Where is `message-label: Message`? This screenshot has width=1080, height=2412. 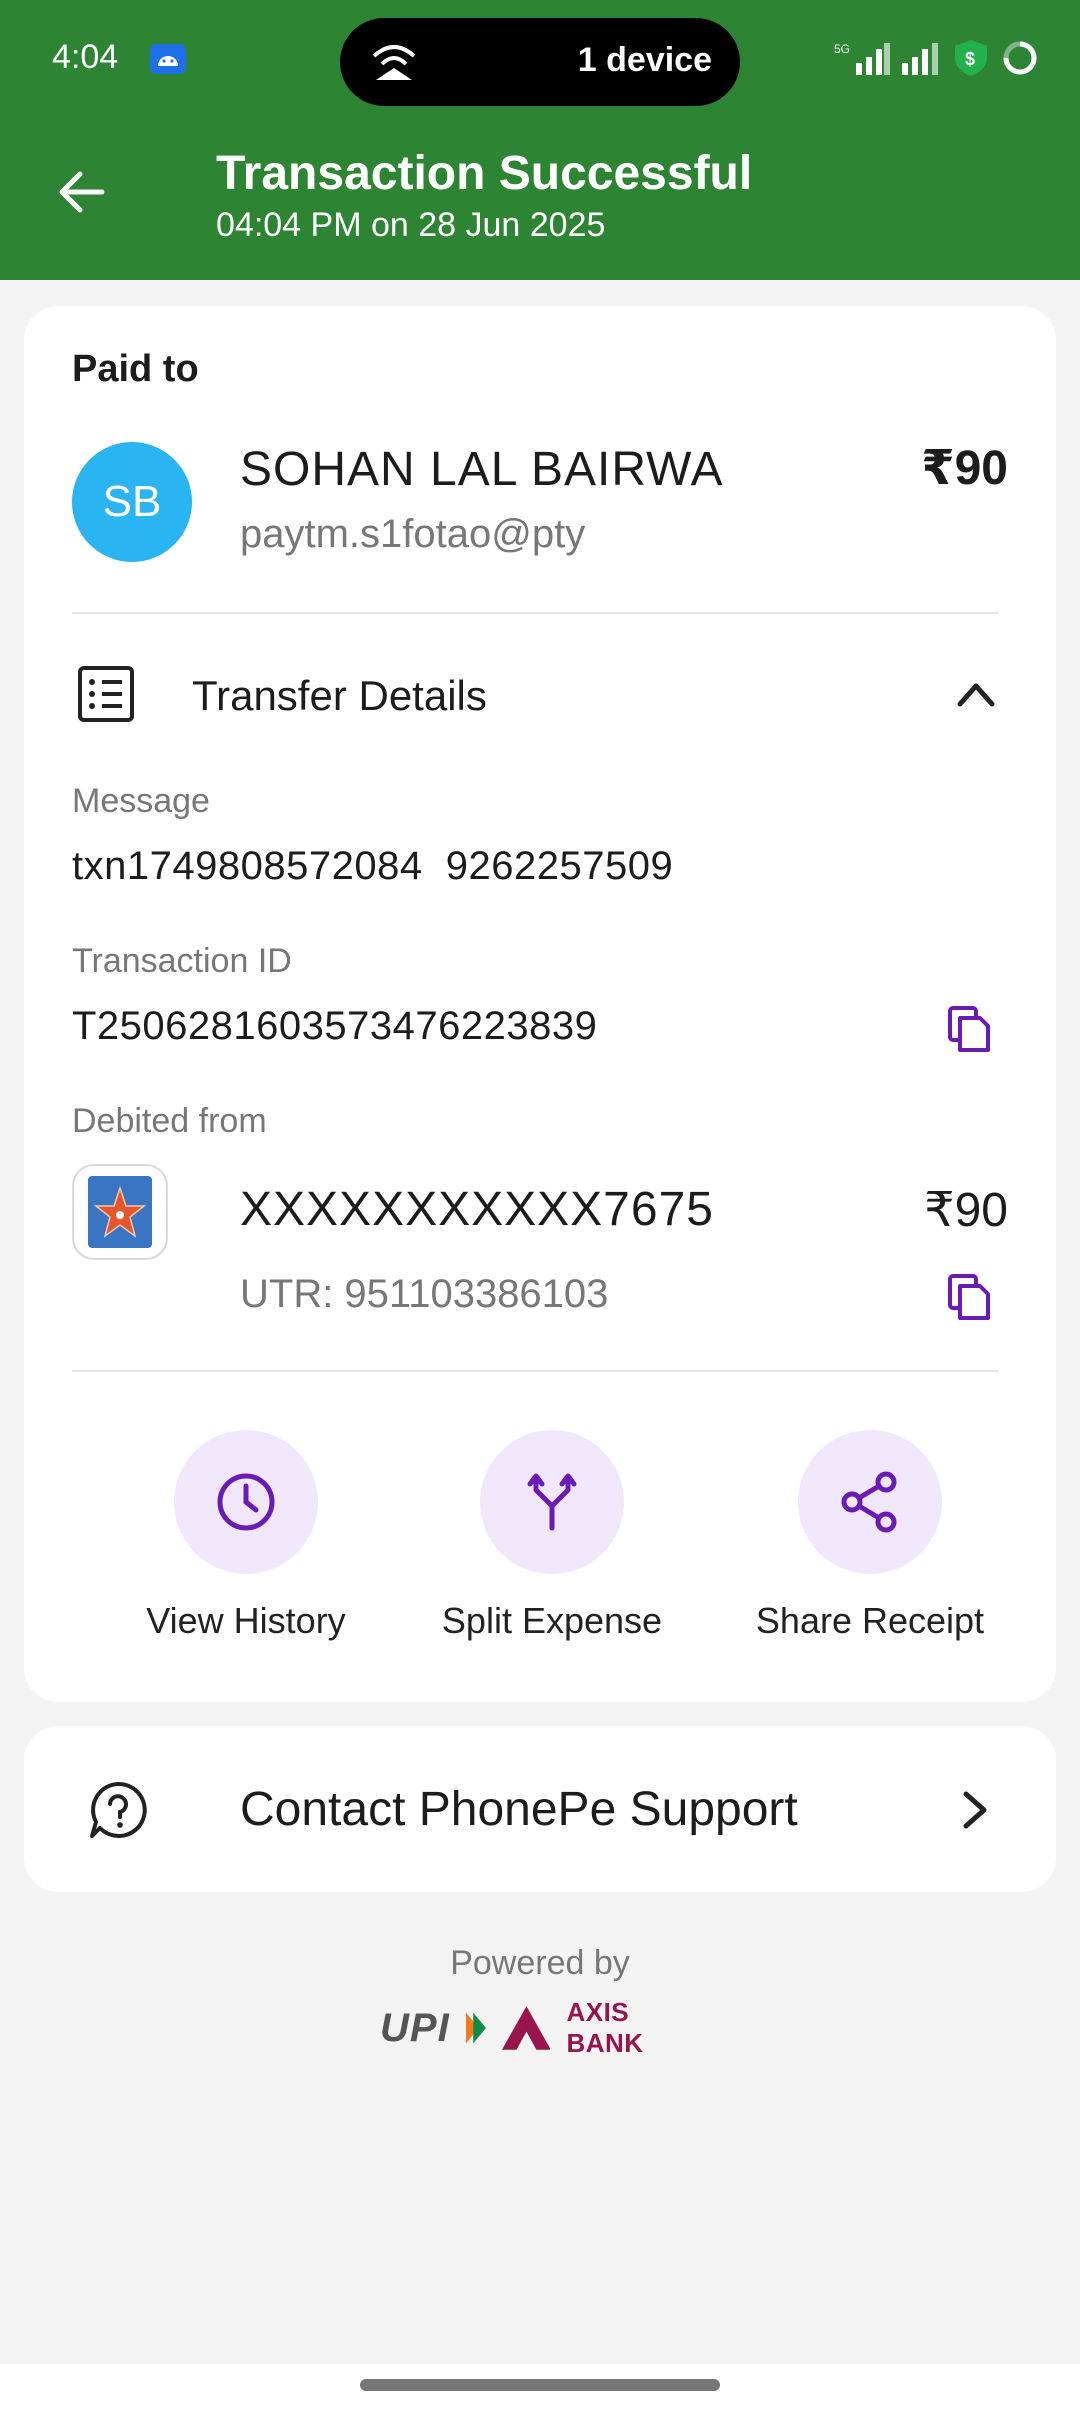 message-label: Message is located at coordinates (141, 801).